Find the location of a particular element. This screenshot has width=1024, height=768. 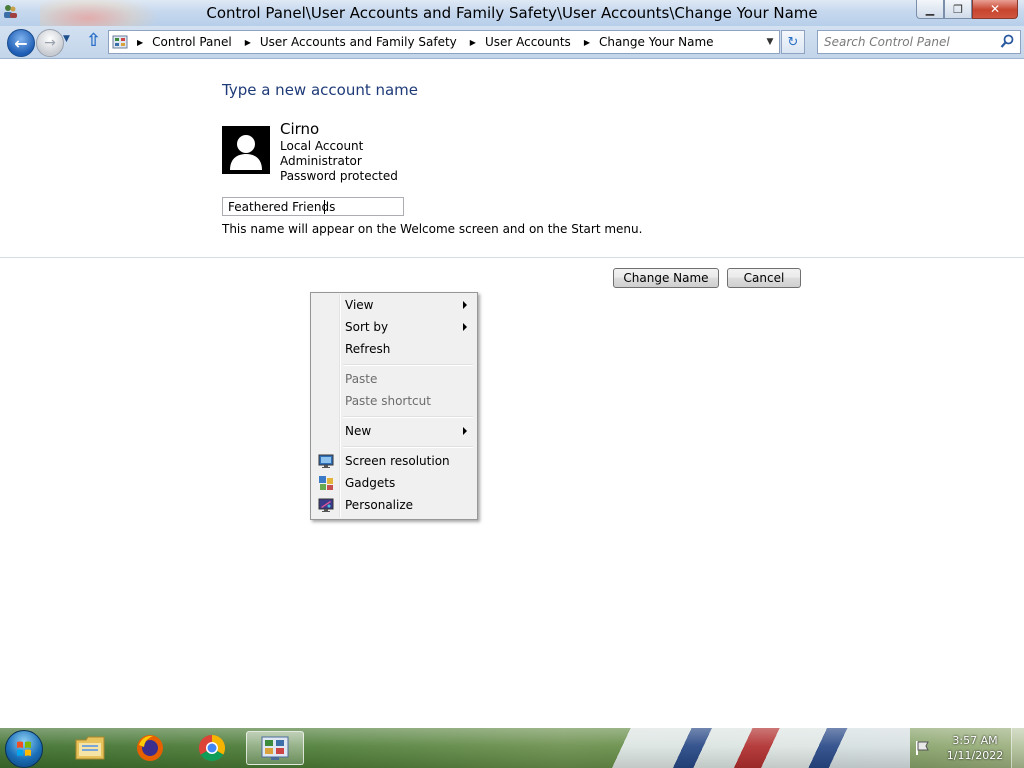

text-caret is located at coordinates (324, 207).